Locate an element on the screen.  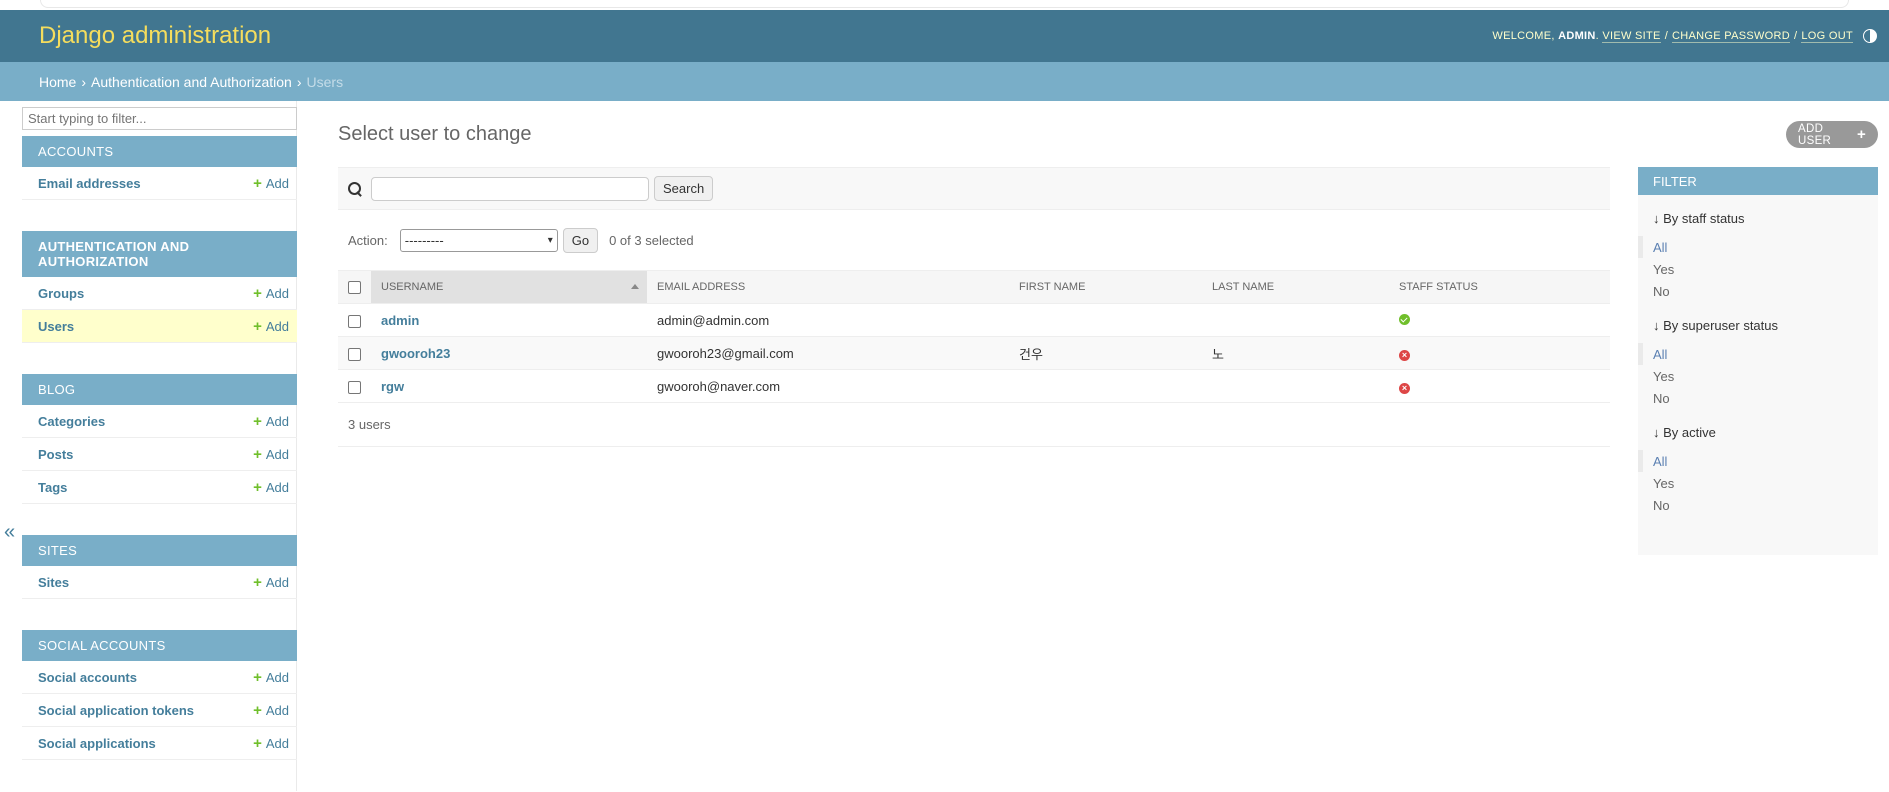
add-user-button: ADD USER + is located at coordinates (1832, 134).